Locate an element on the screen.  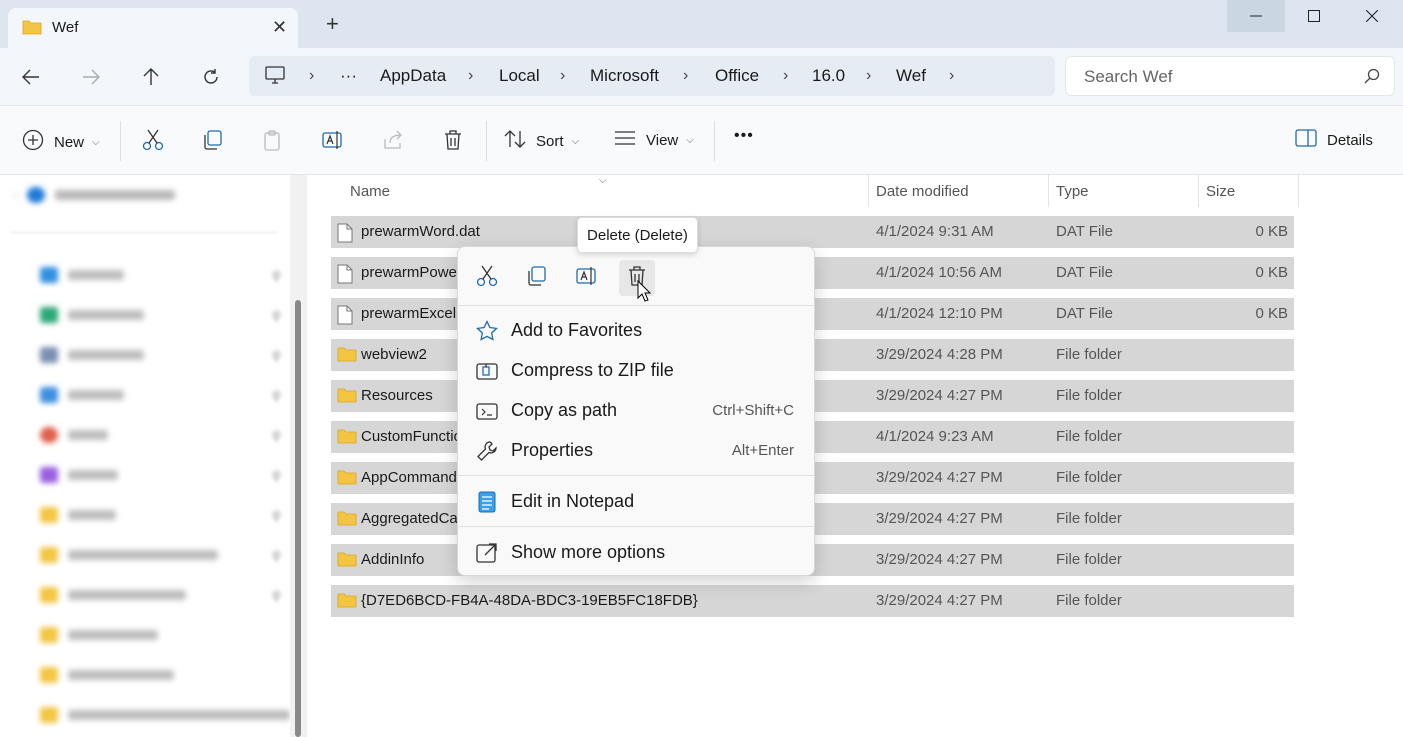
close-tab-icon: ✕ is located at coordinates (279, 27).